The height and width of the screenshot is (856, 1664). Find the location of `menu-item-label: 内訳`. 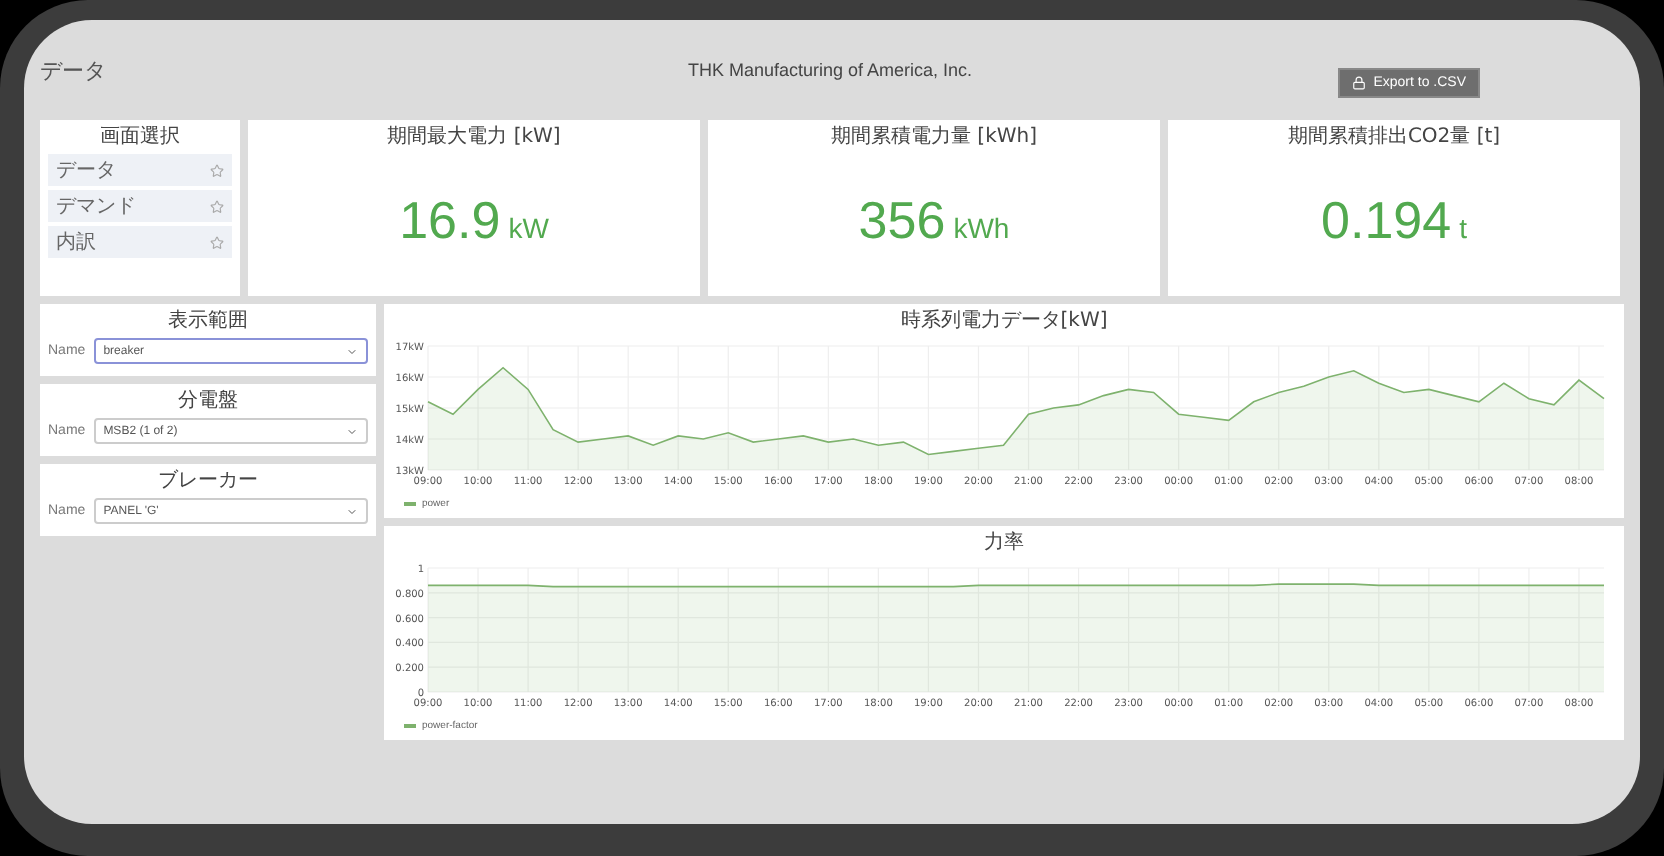

menu-item-label: 内訳 is located at coordinates (76, 242).